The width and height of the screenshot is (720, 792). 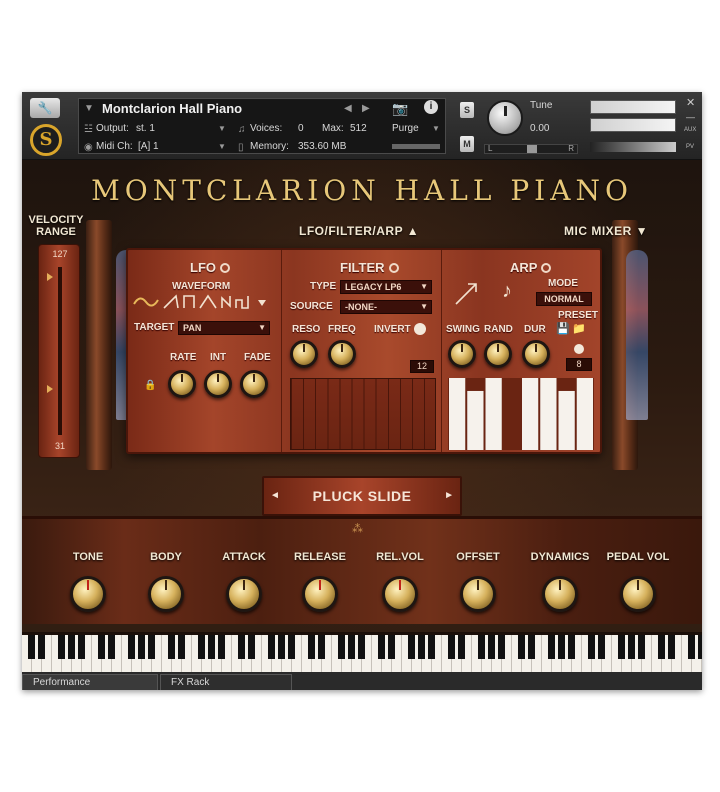 What do you see at coordinates (405, 128) in the screenshot?
I see `purge-button: Purge` at bounding box center [405, 128].